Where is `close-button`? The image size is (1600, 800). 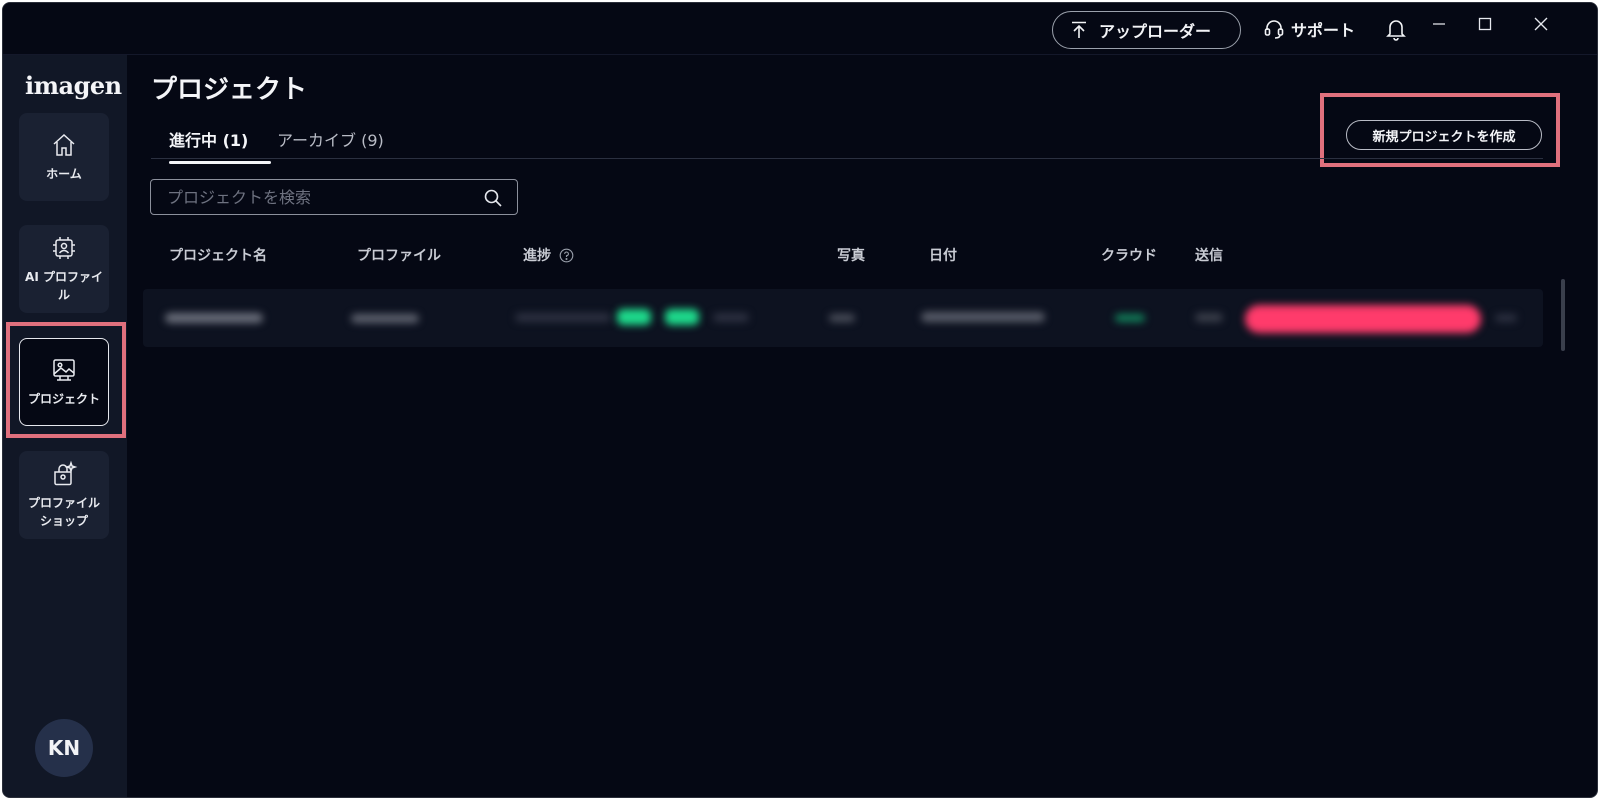
close-button is located at coordinates (1541, 24).